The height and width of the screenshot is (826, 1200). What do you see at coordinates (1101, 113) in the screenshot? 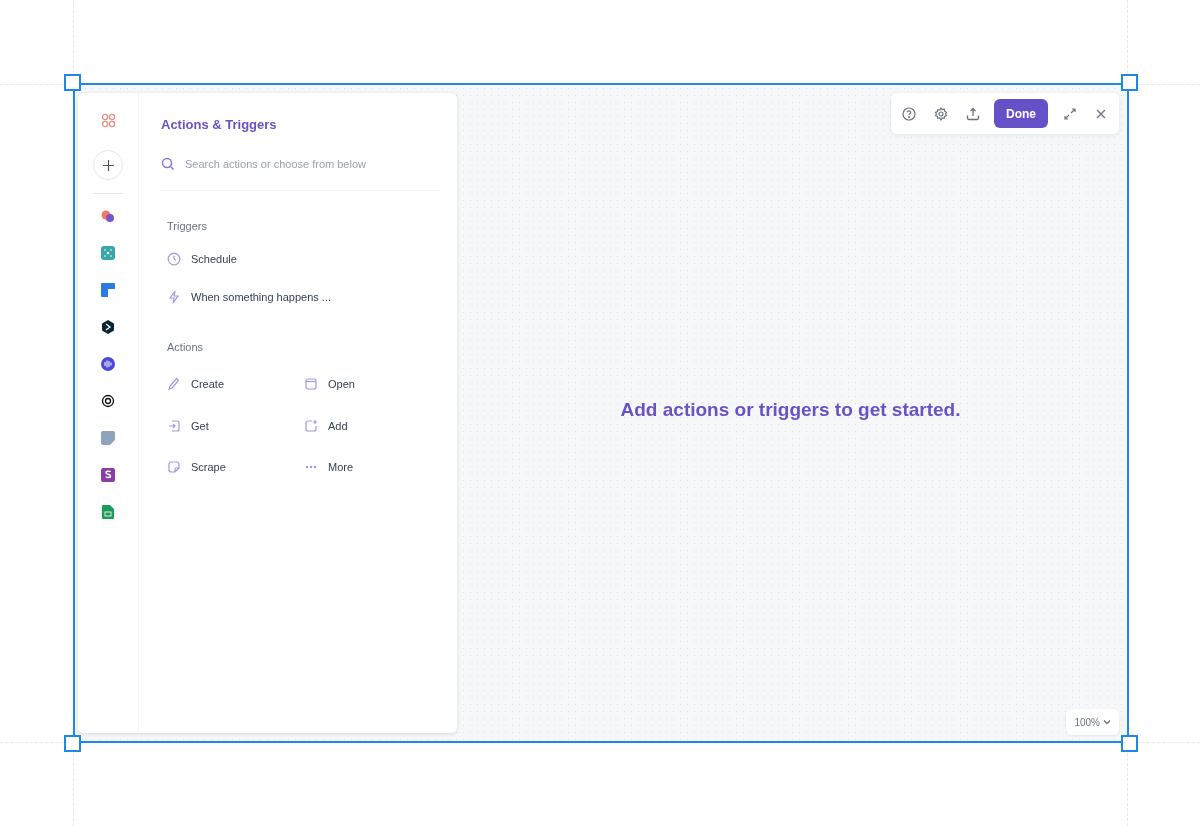
I see `close-icon` at bounding box center [1101, 113].